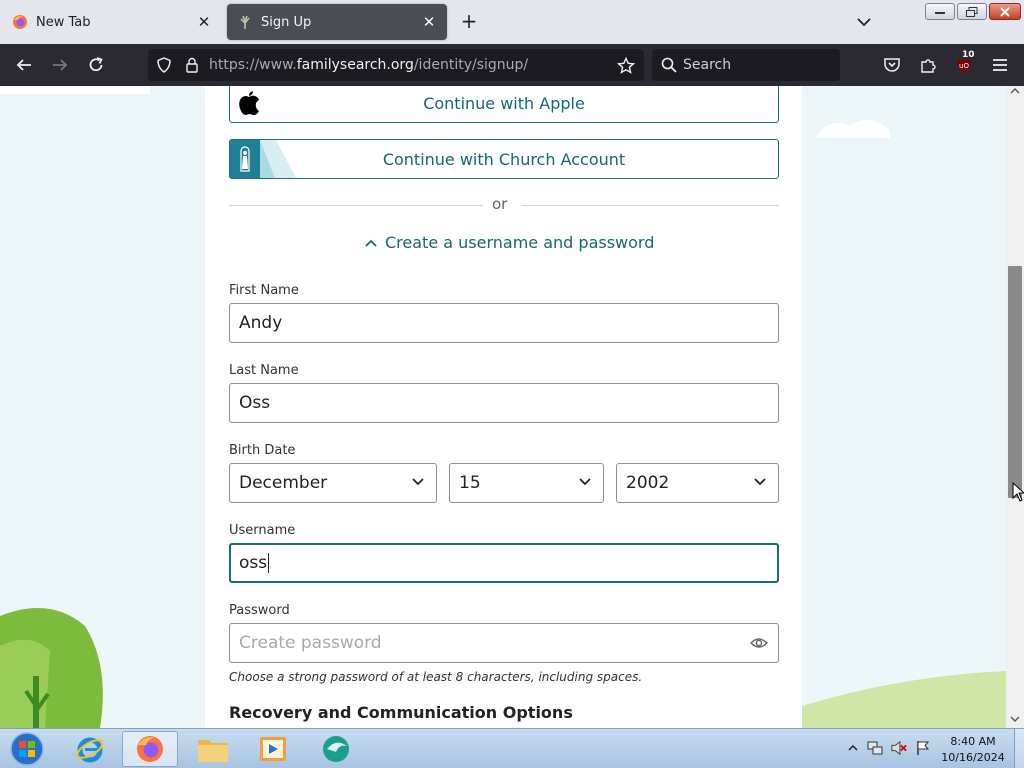 This screenshot has height=768, width=1024. I want to click on church-logo-icon, so click(263, 161).